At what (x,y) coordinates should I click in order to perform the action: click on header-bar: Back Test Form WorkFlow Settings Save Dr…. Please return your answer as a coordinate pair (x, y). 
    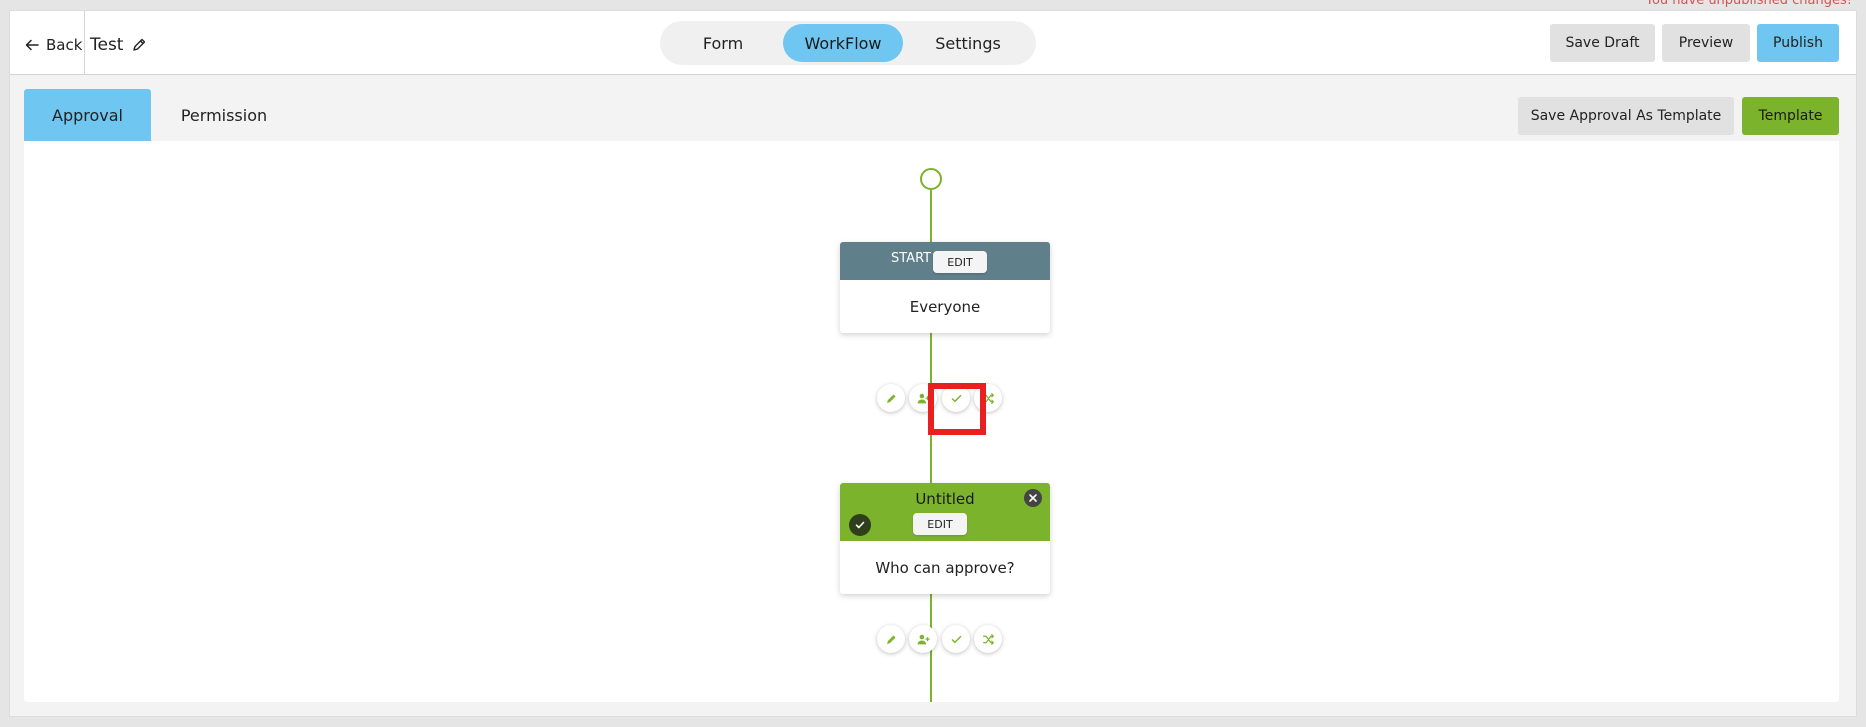
    Looking at the image, I should click on (933, 43).